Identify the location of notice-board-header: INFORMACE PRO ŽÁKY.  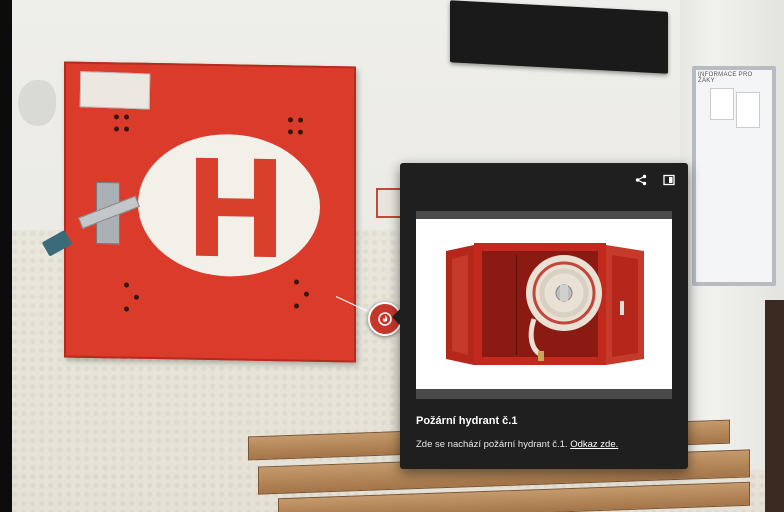
(725, 78).